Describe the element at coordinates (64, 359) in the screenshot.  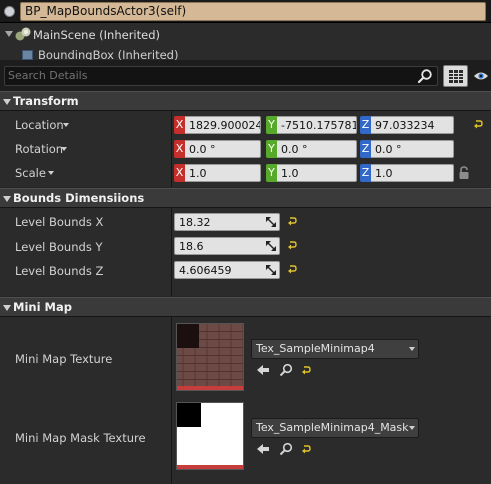
I see `minimap-texture-label: Mini Map Texture` at that location.